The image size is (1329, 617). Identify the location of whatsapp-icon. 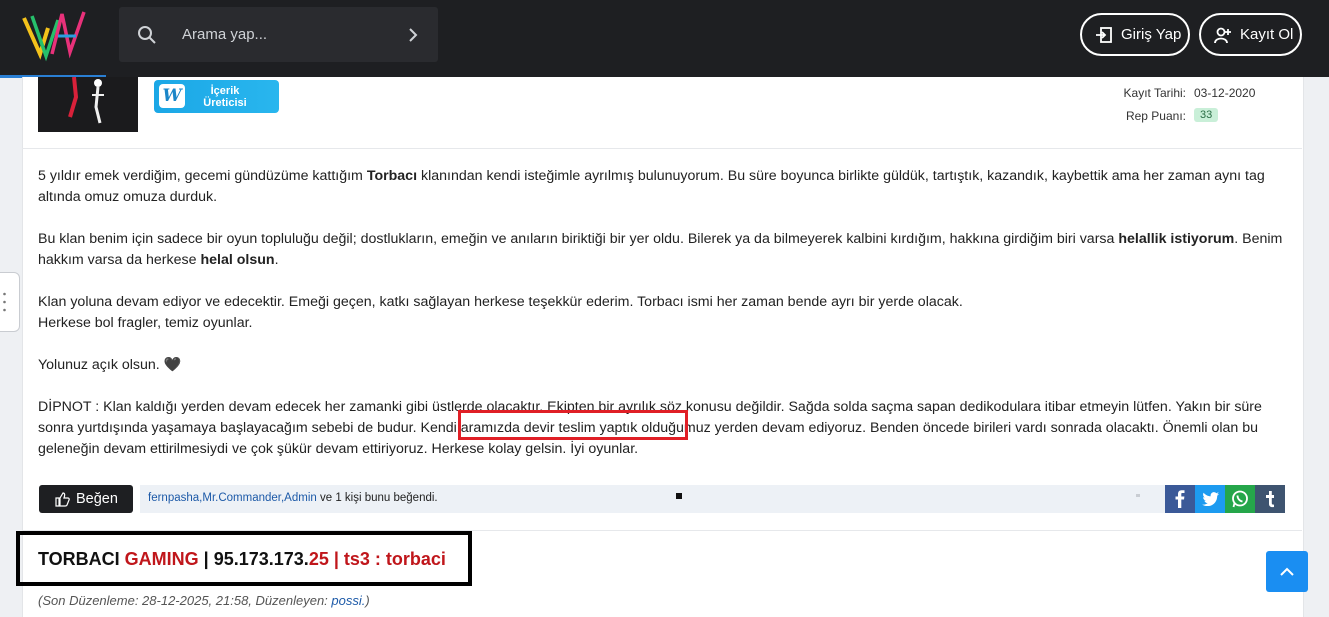
(1240, 499).